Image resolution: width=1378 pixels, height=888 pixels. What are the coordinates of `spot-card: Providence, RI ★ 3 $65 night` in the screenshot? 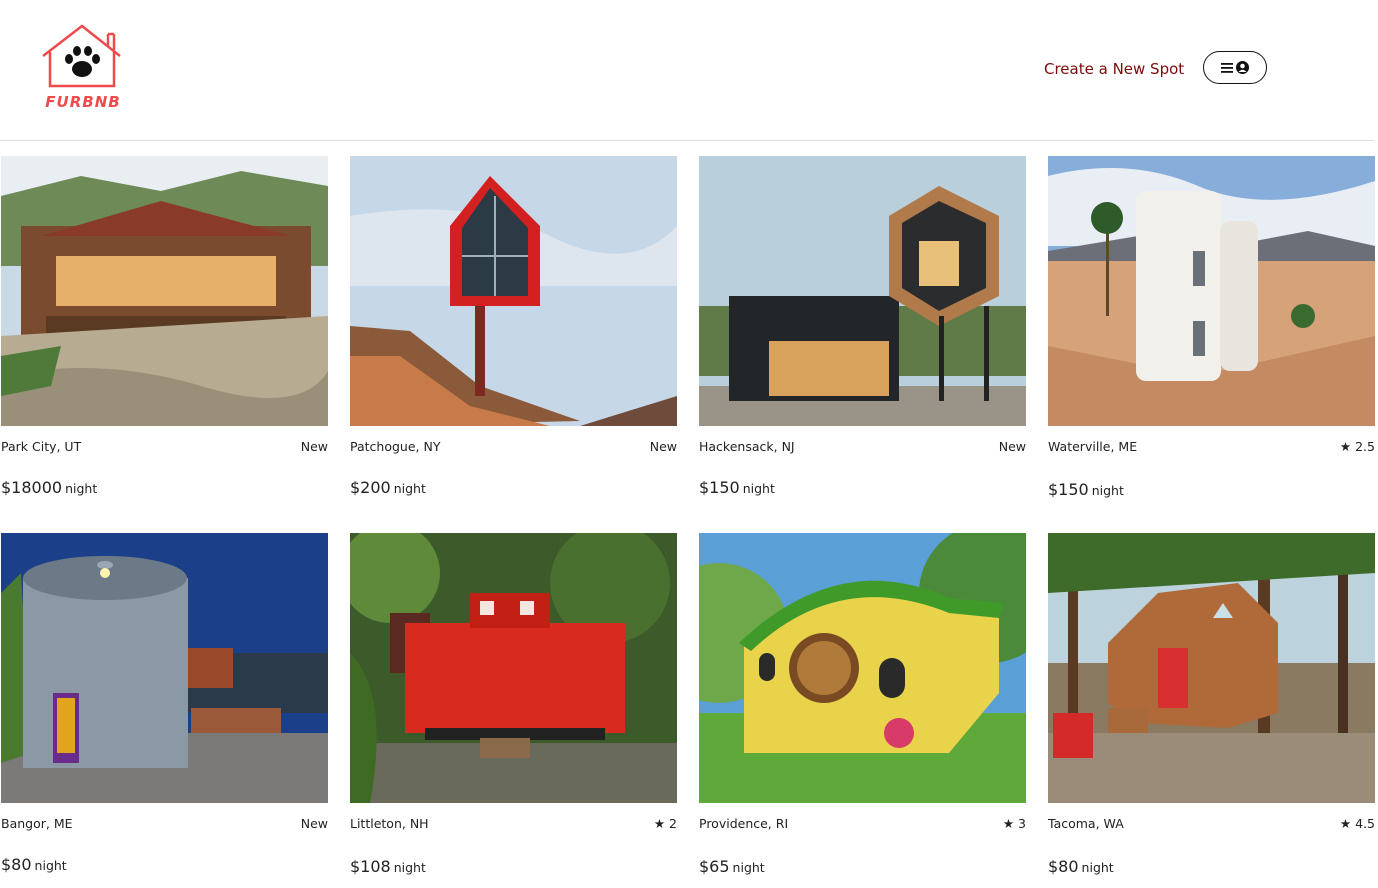 It's located at (862, 704).